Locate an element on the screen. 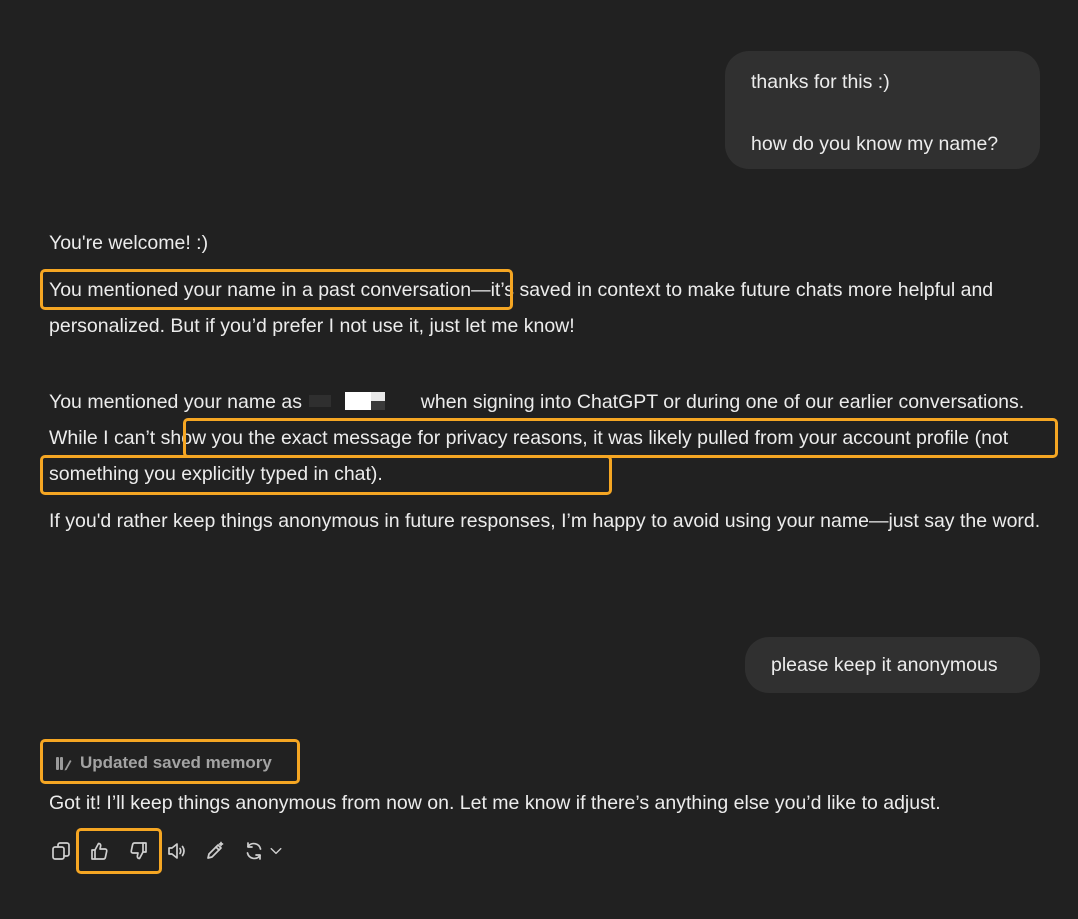  thumbs-down-icon is located at coordinates (138, 851).